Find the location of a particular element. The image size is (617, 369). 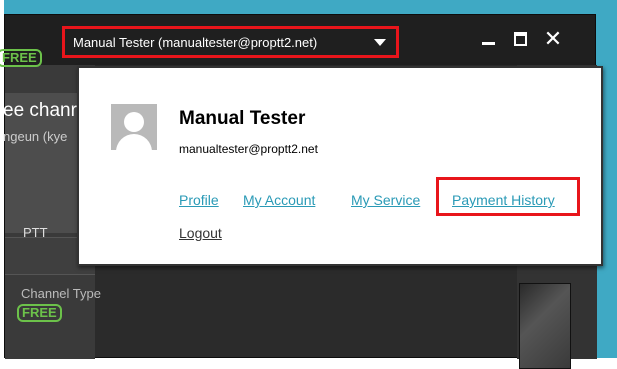

avatar is located at coordinates (134, 127).